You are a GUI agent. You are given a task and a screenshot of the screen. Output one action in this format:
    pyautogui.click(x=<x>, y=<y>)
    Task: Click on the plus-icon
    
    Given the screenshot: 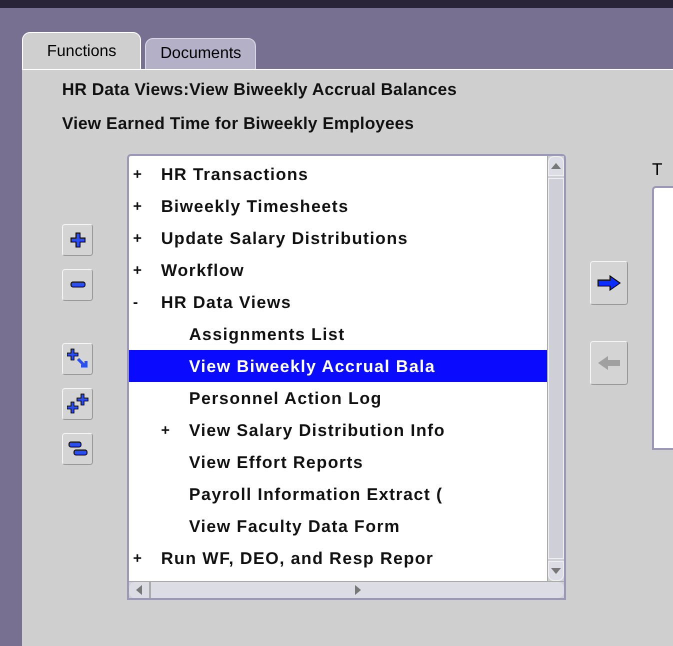 What is the action you would take?
    pyautogui.click(x=78, y=240)
    